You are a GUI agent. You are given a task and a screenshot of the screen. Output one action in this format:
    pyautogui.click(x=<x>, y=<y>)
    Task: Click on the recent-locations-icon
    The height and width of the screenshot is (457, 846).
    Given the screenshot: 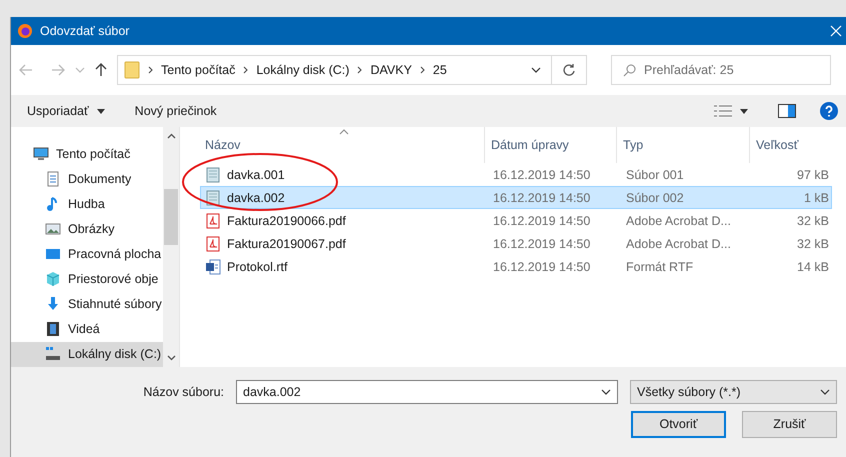 What is the action you would take?
    pyautogui.click(x=80, y=70)
    